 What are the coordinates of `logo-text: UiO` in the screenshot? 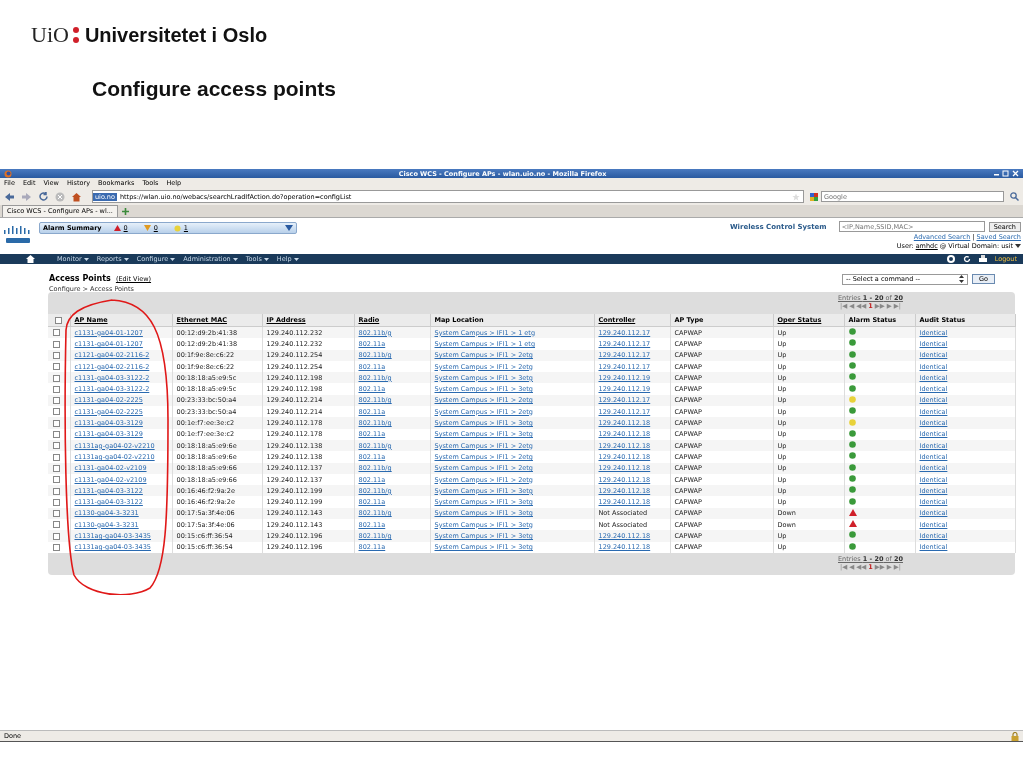 It's located at (50, 35).